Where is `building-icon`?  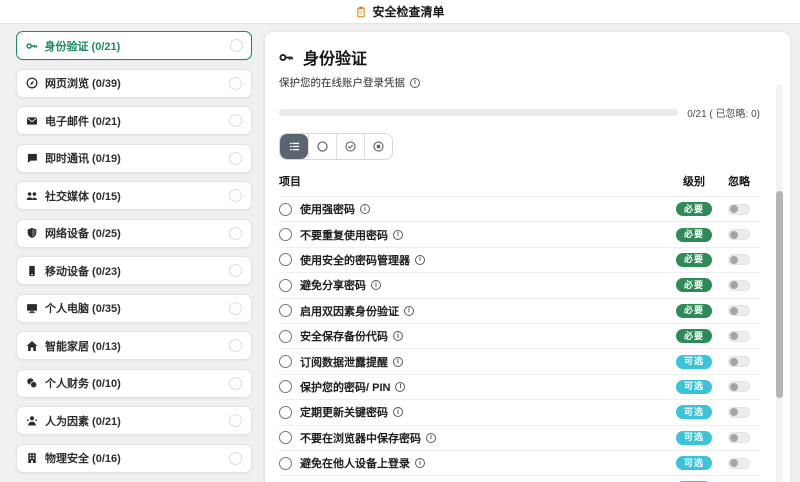 building-icon is located at coordinates (32, 458).